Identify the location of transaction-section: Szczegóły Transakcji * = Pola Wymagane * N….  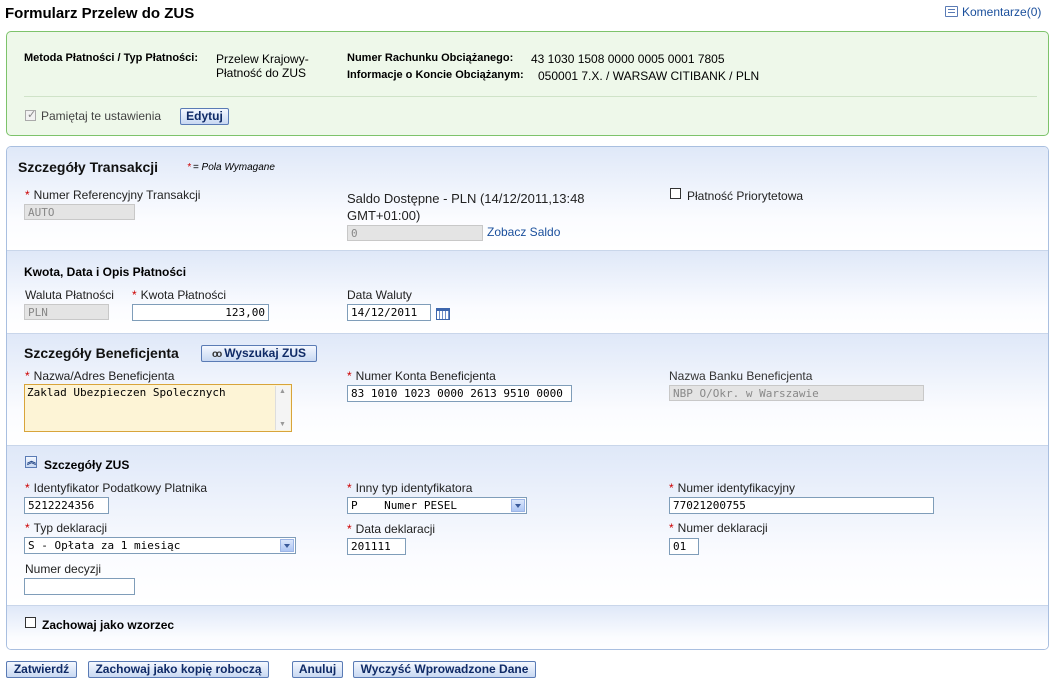
(527, 198).